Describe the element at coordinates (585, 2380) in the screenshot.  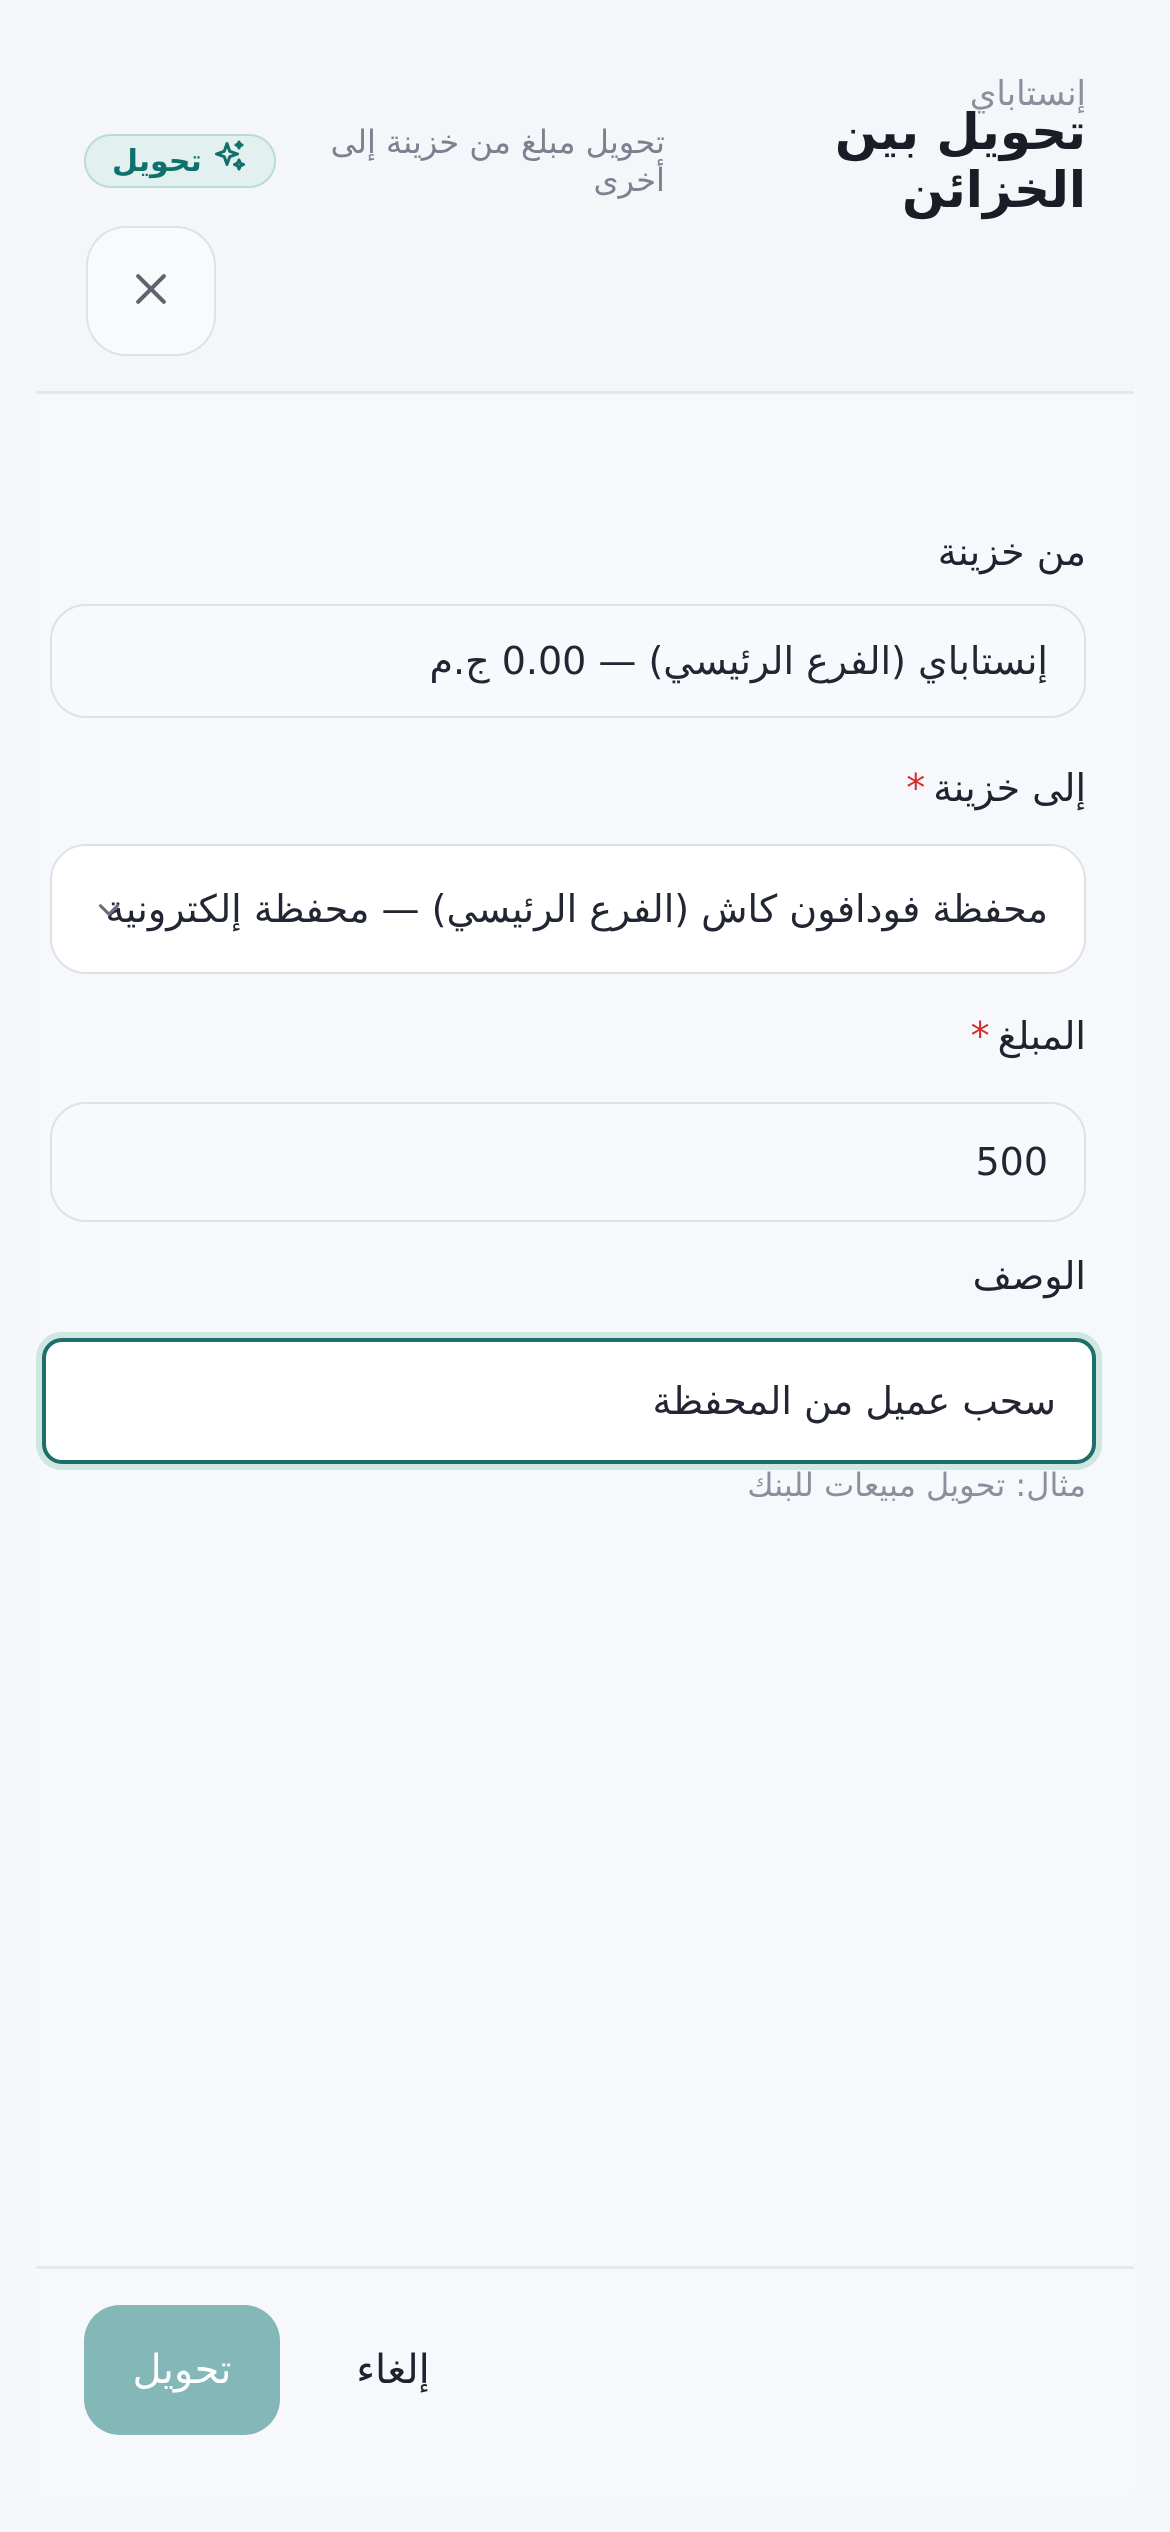
I see `sheet-footer: تحويل إلغاء` at that location.